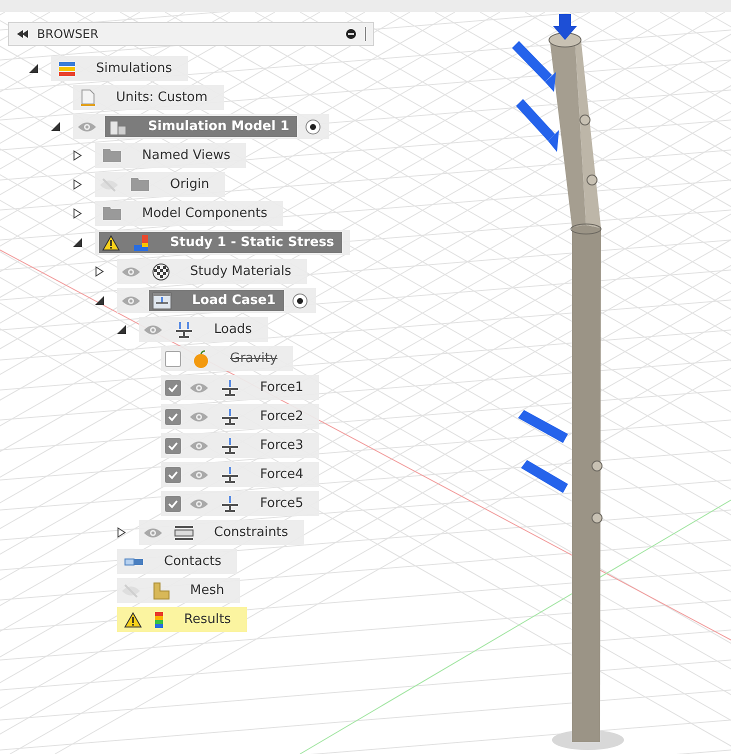  I want to click on tree-item: Model Components, so click(189, 213).